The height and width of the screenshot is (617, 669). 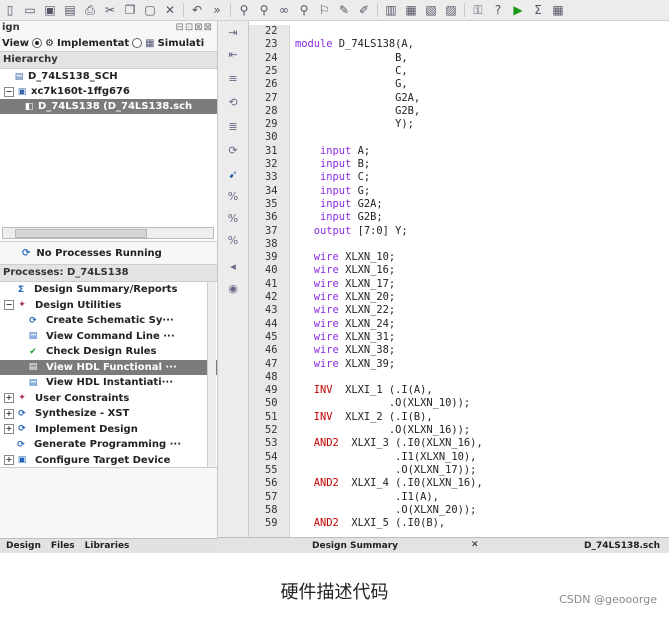 I want to click on panel-controls-icon: ⊟⊡⊠⊠, so click(x=196, y=28).